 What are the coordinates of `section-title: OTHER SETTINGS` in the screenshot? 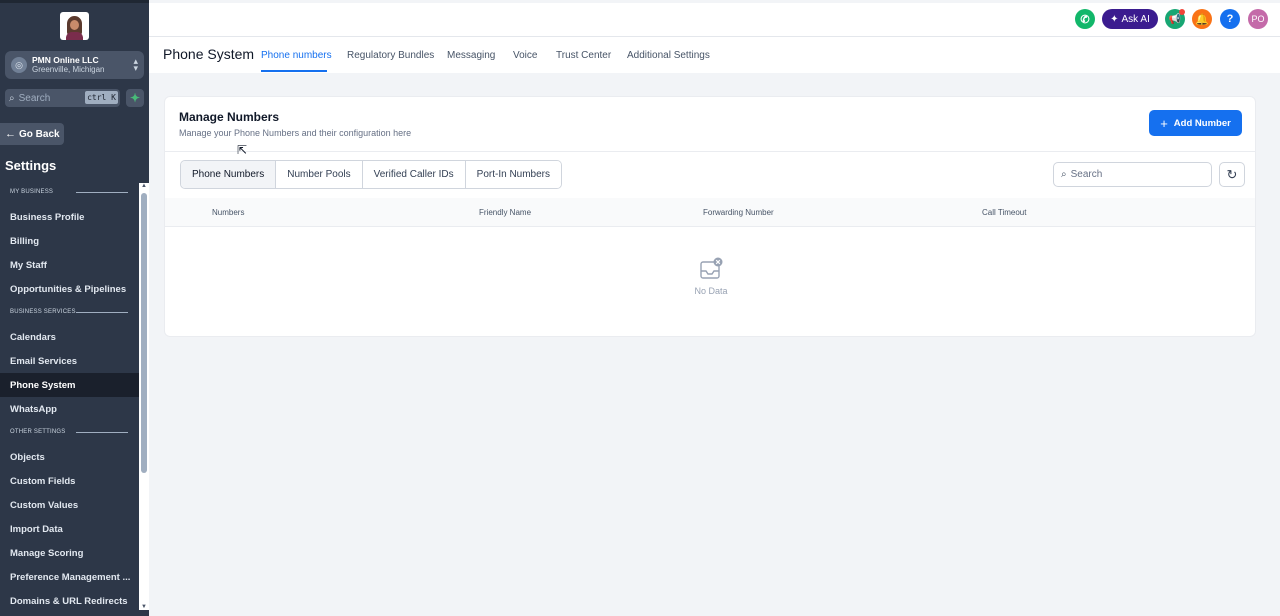 It's located at (38, 432).